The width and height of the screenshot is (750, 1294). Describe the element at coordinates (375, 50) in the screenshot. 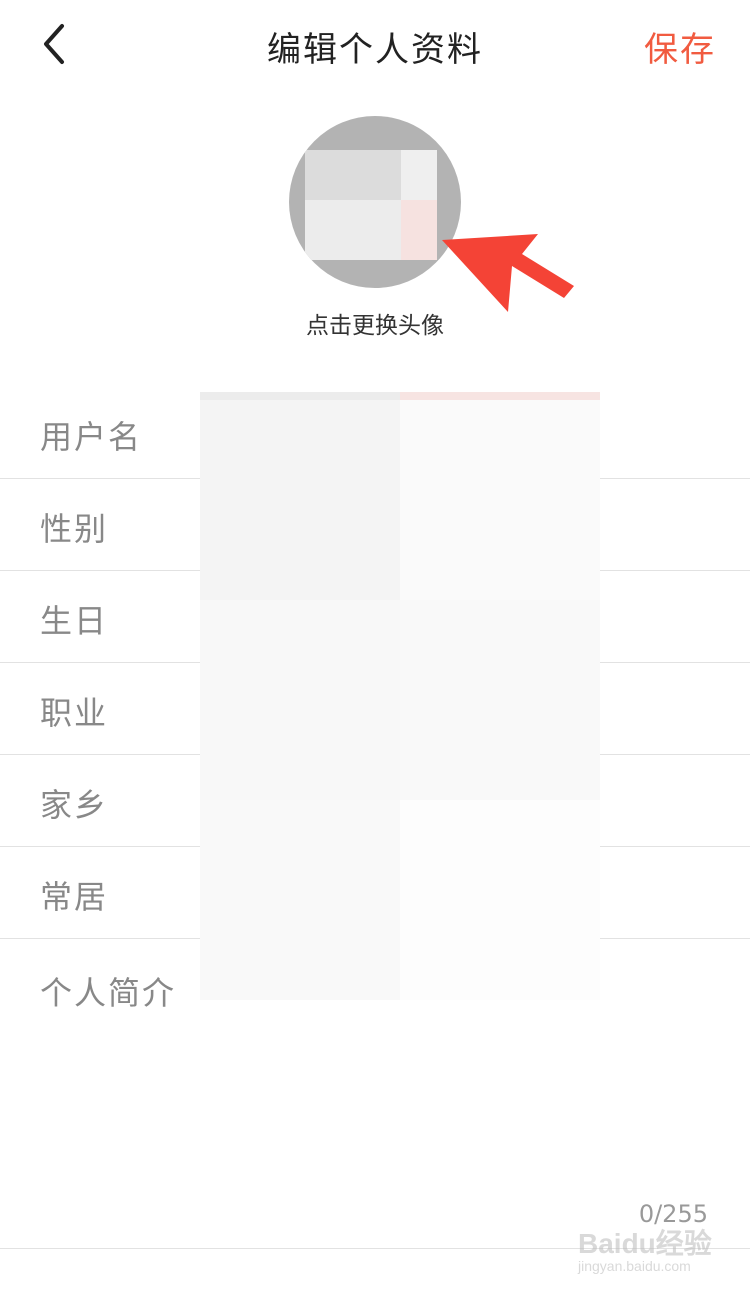

I see `page-title: 编辑个人资料` at that location.